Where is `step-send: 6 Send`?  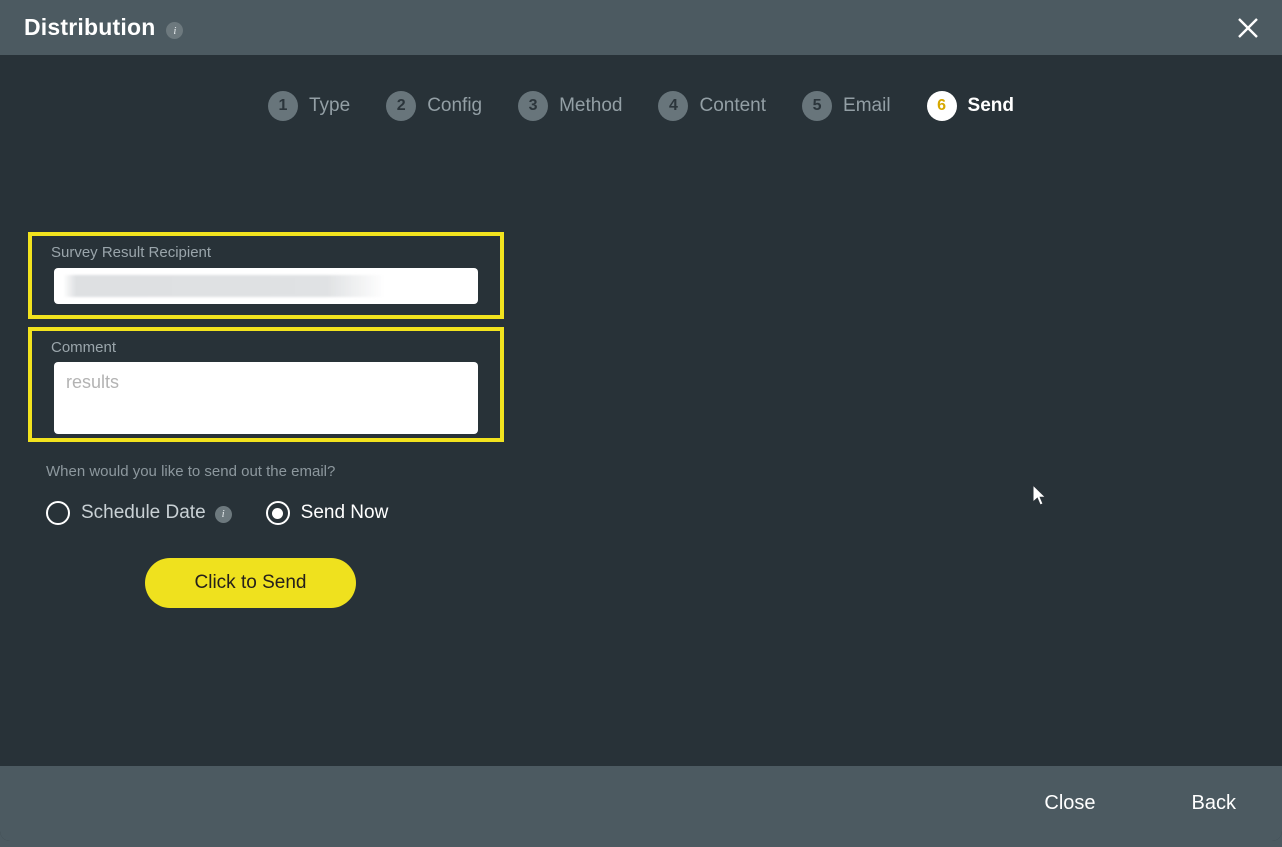 step-send: 6 Send is located at coordinates (970, 106).